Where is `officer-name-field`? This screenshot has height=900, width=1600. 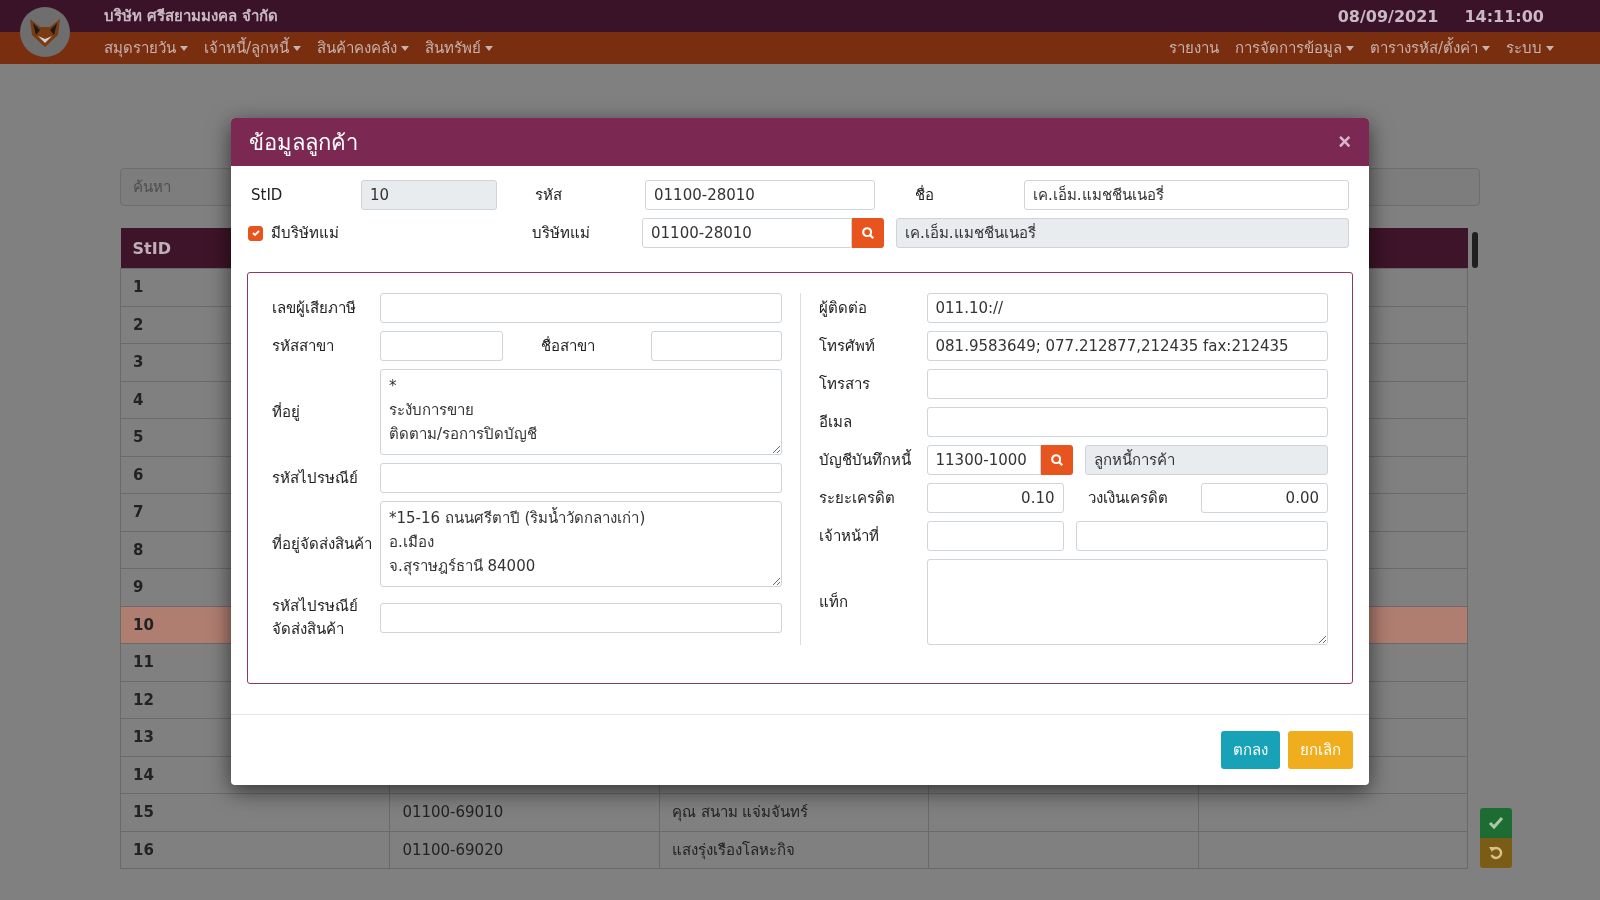
officer-name-field is located at coordinates (1201, 536).